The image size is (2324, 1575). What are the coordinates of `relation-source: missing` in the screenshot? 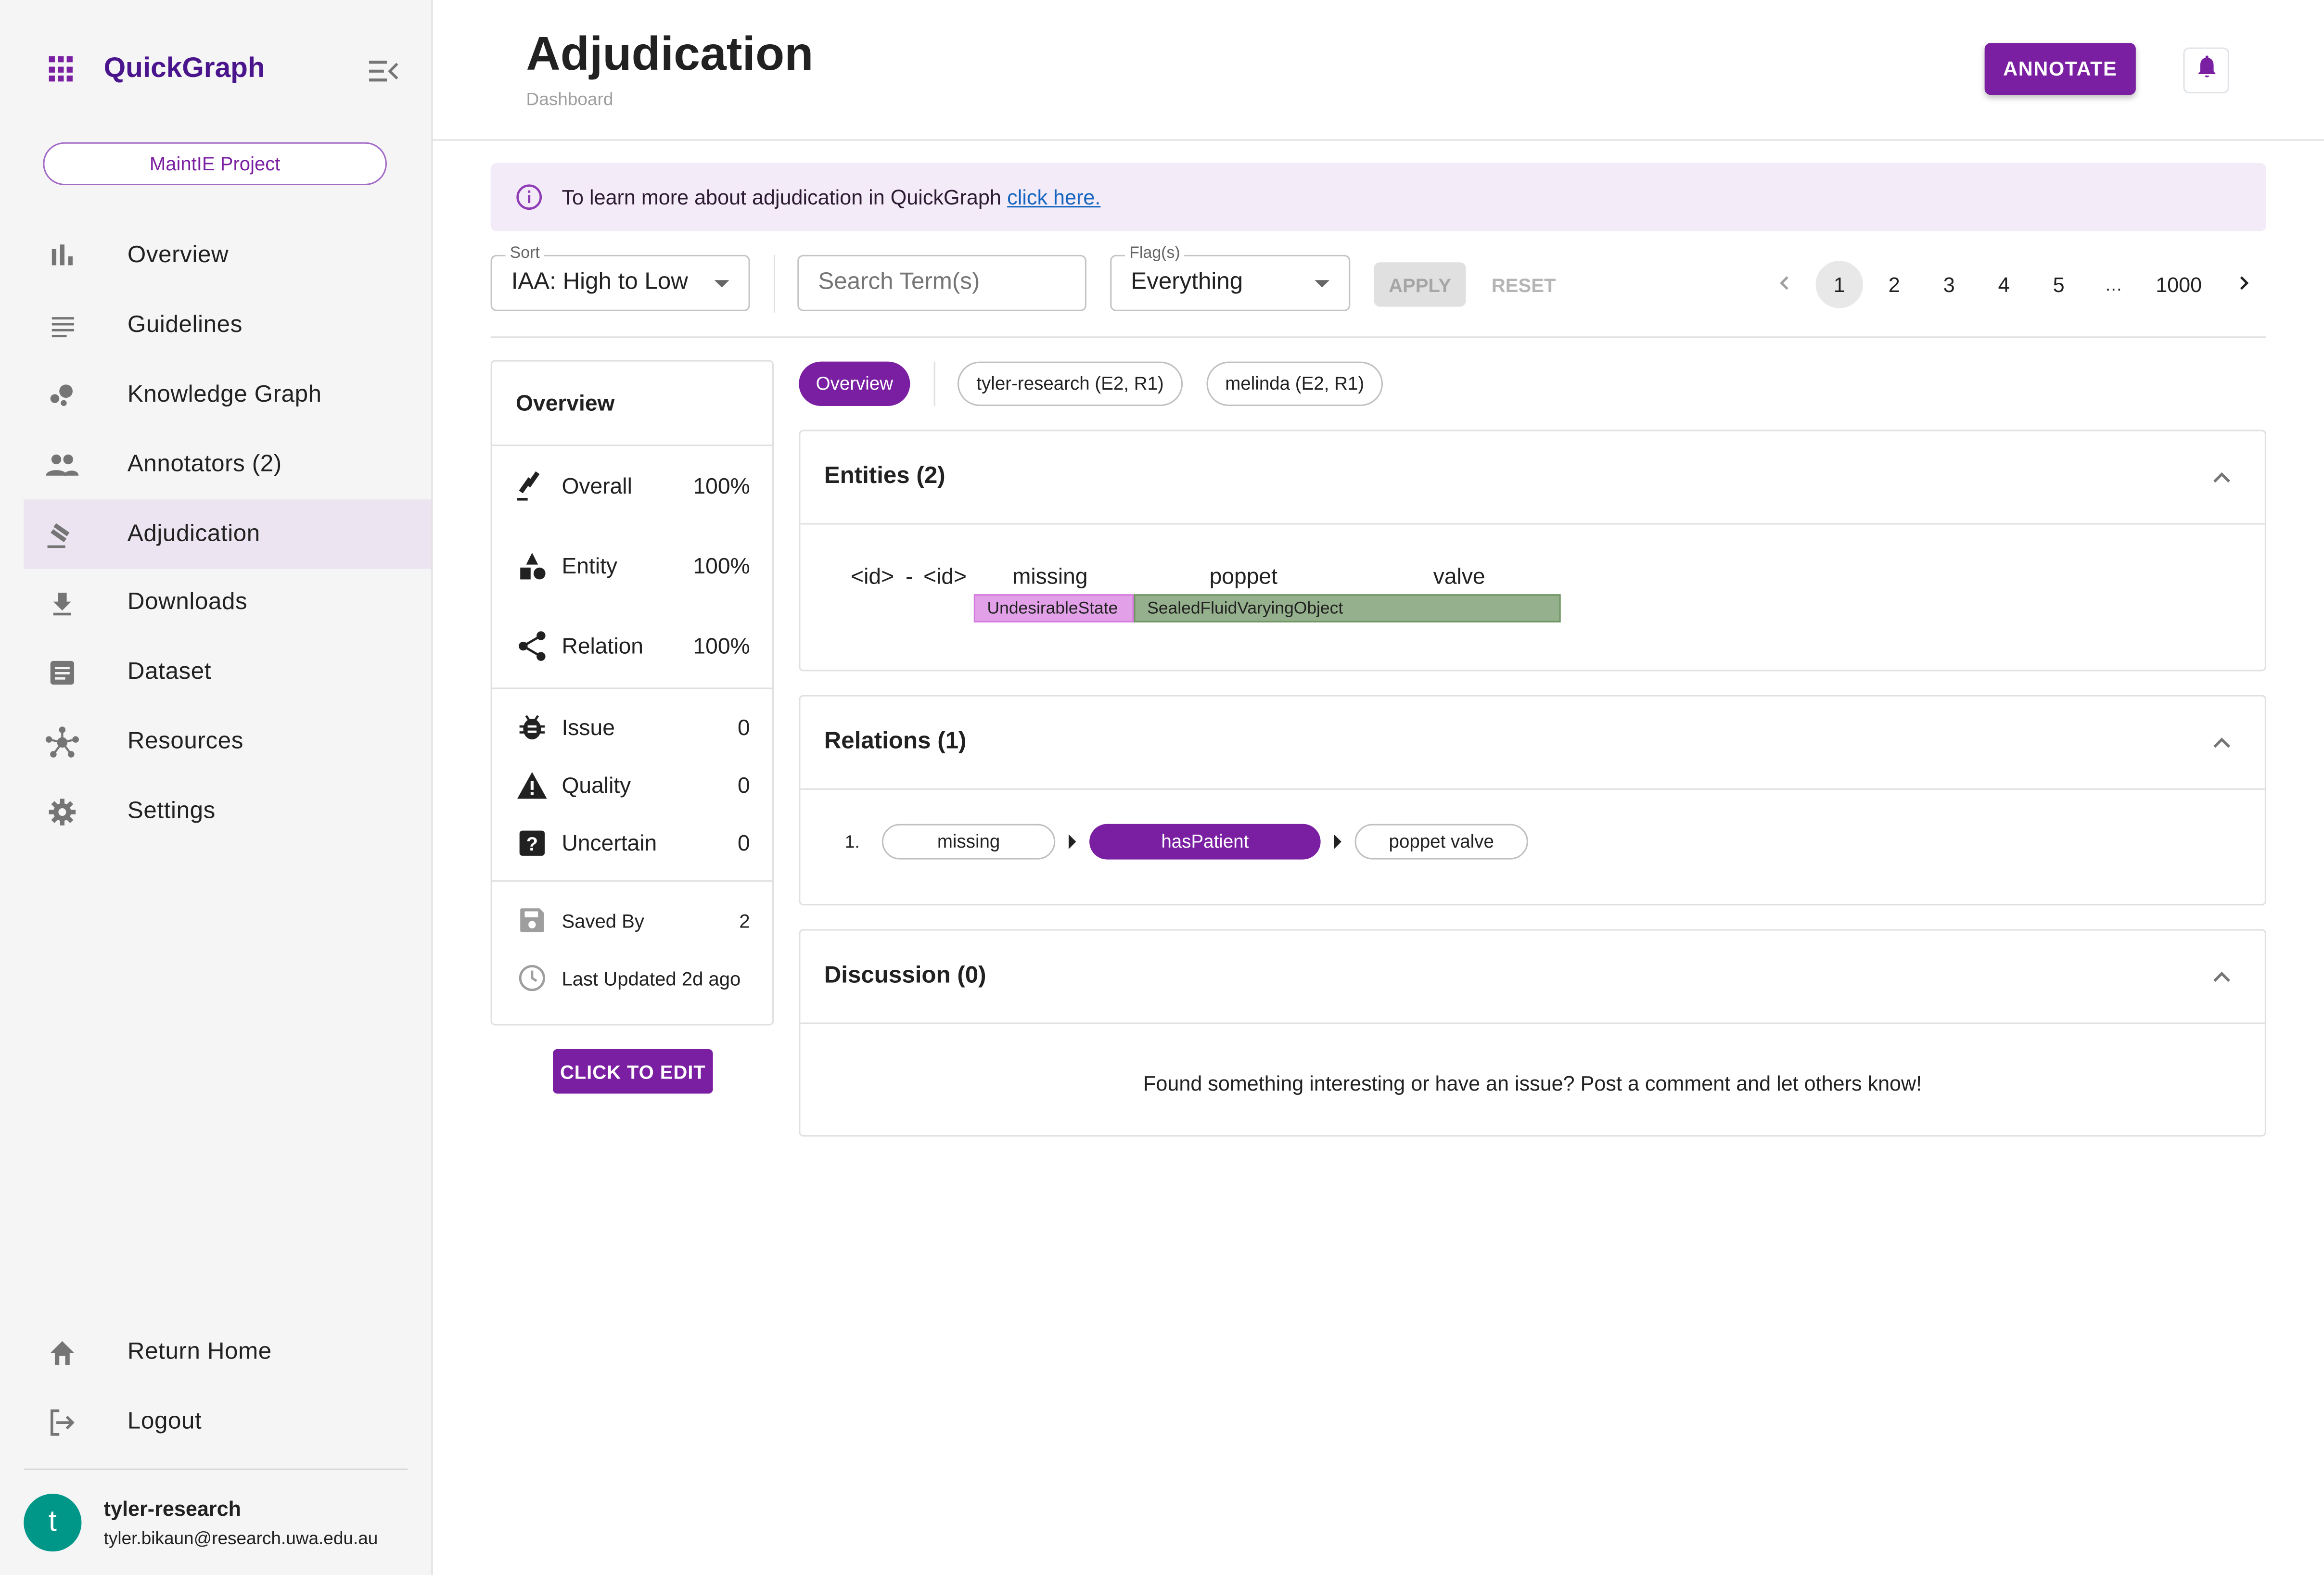 It's located at (968, 842).